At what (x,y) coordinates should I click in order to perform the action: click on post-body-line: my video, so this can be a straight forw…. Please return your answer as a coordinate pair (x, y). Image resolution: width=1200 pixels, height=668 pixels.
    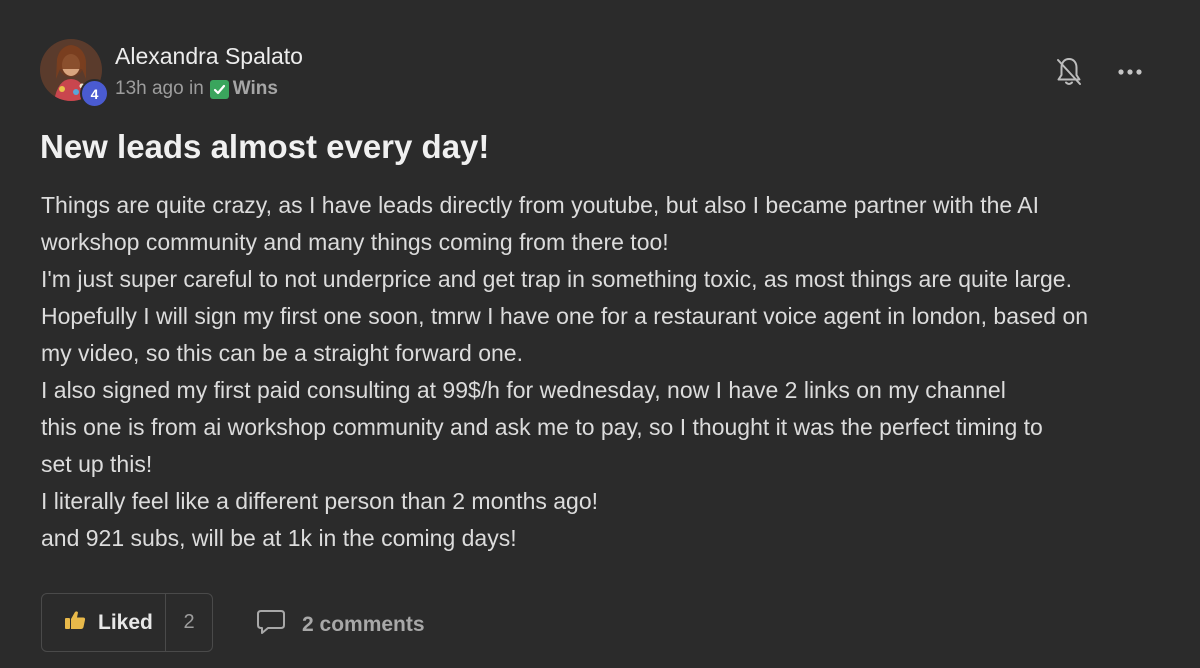
    Looking at the image, I should click on (282, 353).